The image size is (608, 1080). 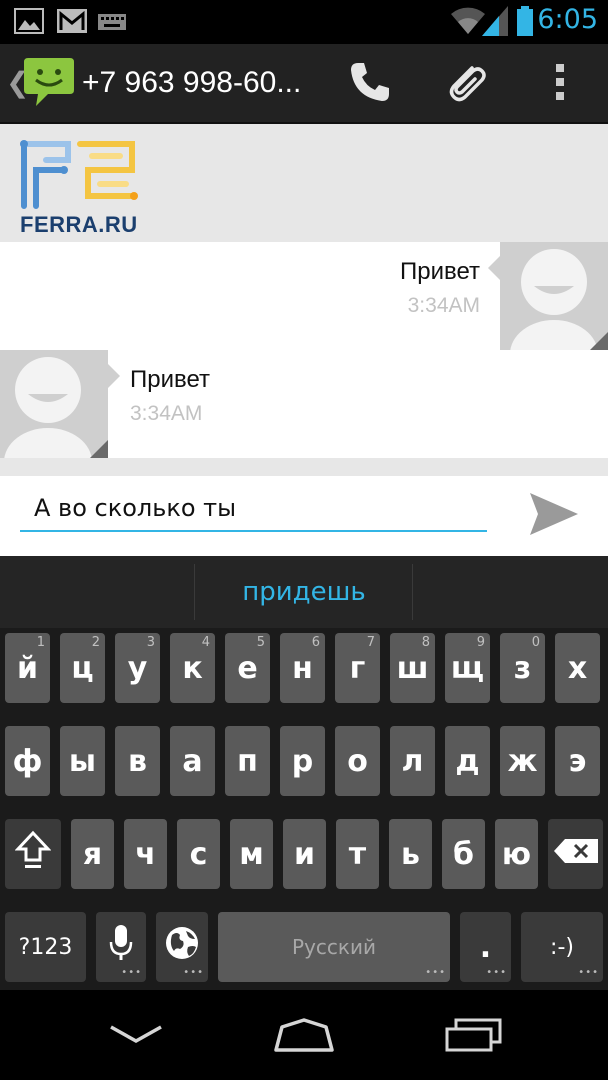 I want to click on attach-button, so click(x=466, y=84).